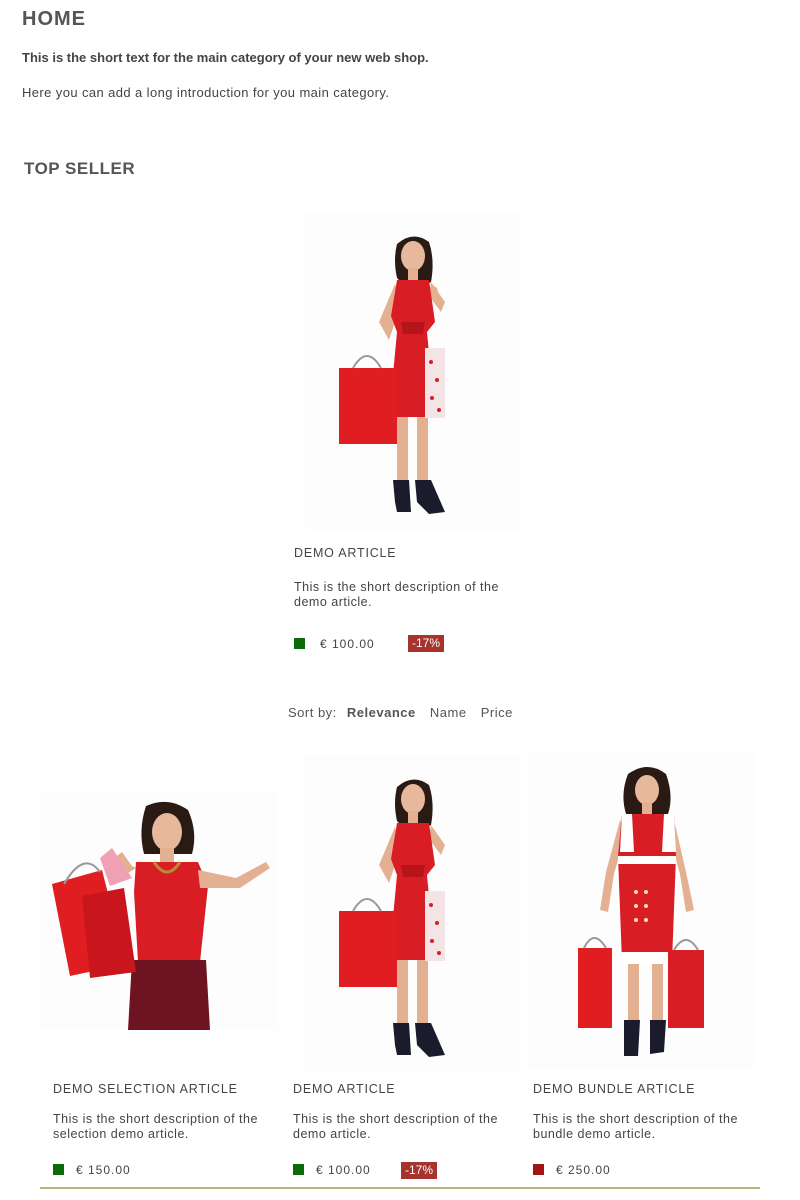  I want to click on woman-red-top-image, so click(161, 915).